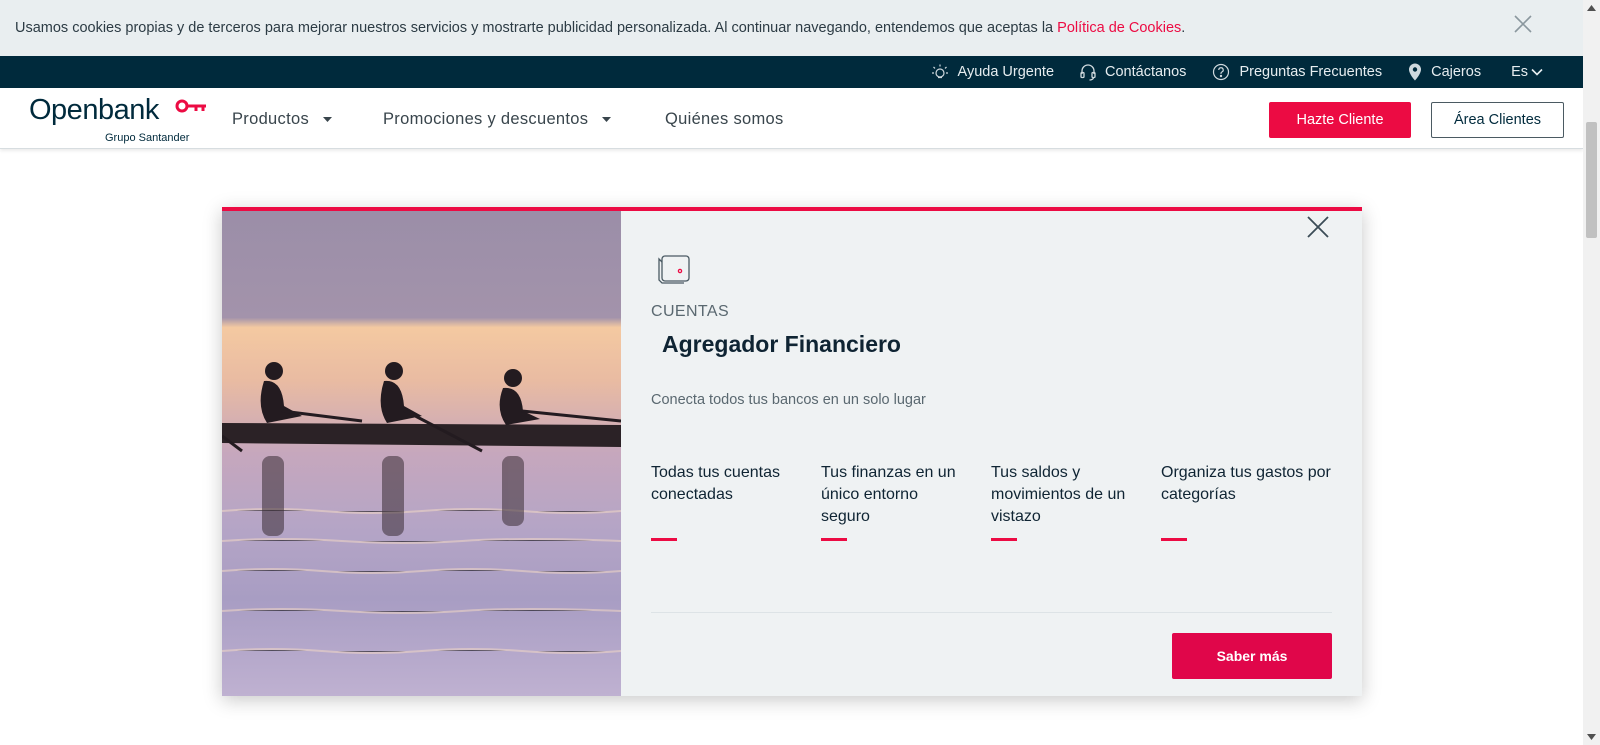  What do you see at coordinates (94, 110) in the screenshot?
I see `logo-wordmark: Openbank` at bounding box center [94, 110].